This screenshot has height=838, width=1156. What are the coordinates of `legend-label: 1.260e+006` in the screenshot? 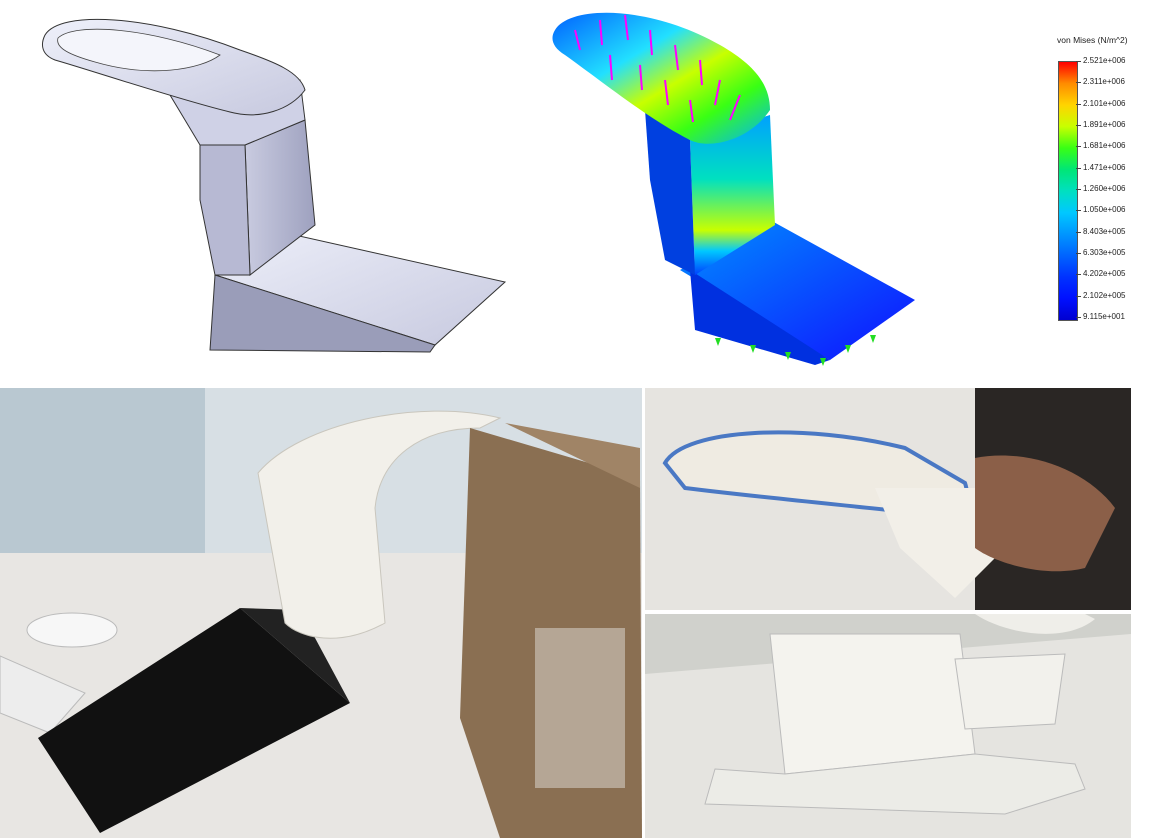 It's located at (1104, 188).